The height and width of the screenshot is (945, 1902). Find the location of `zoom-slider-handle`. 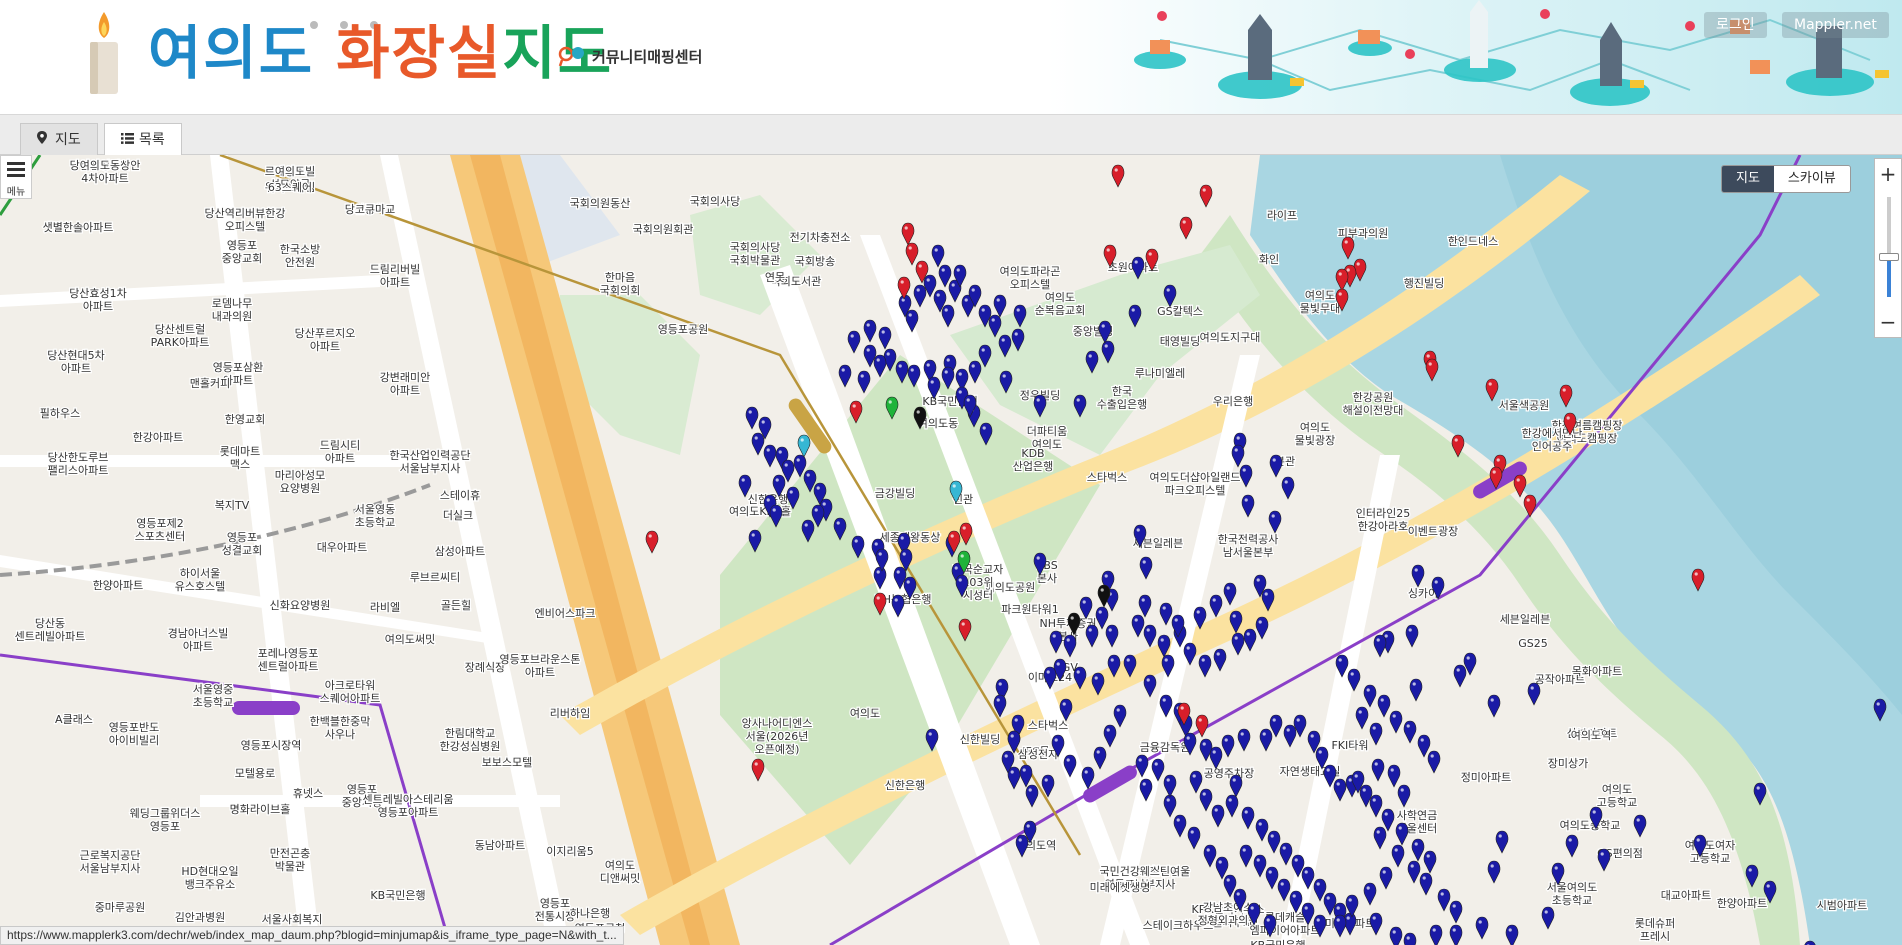

zoom-slider-handle is located at coordinates (1889, 257).